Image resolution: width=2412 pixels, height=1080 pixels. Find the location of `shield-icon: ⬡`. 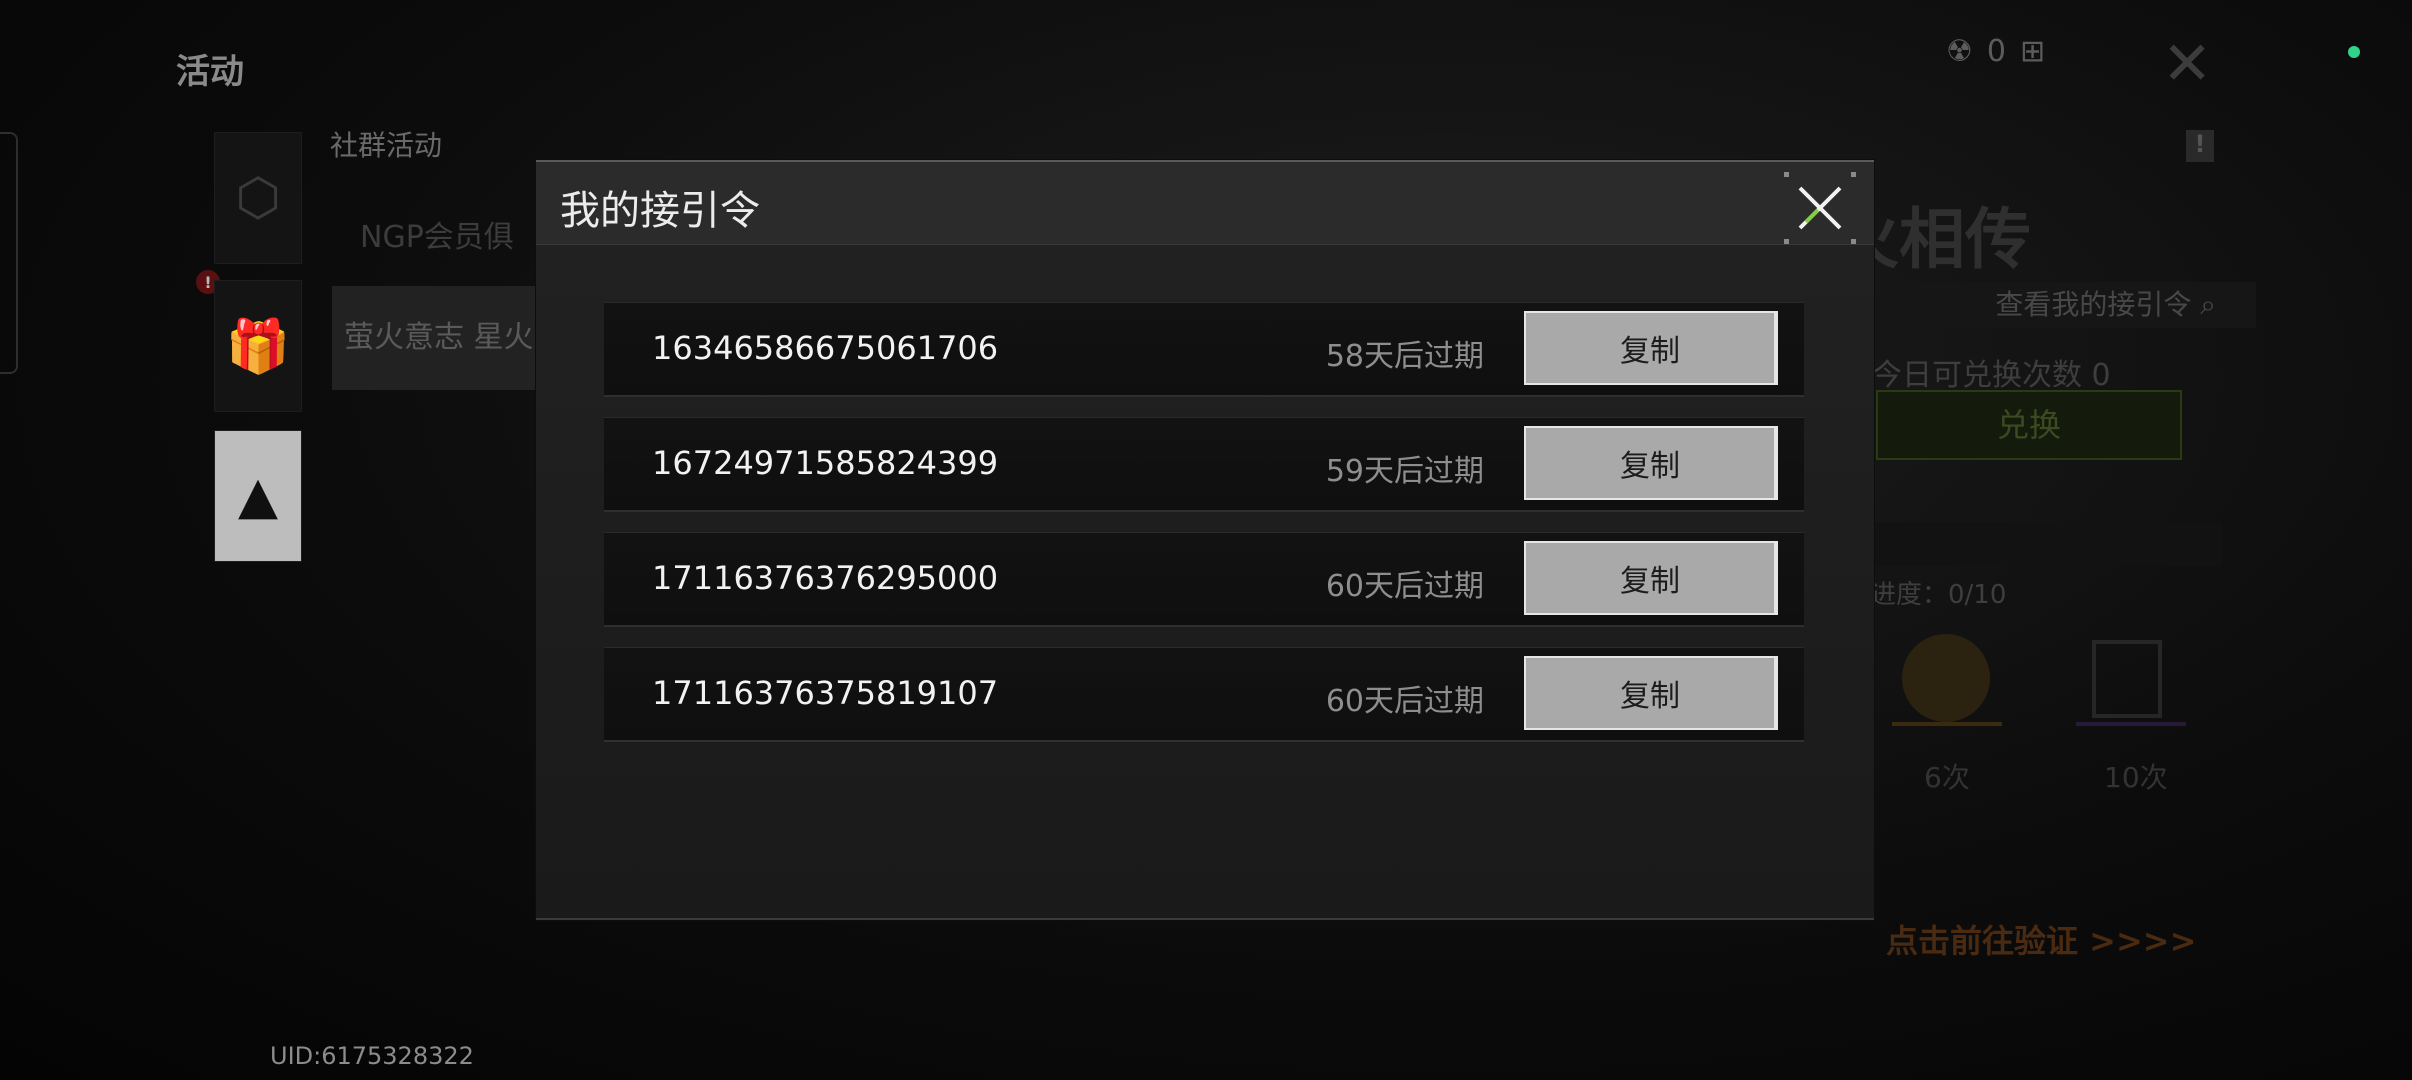

shield-icon: ⬡ is located at coordinates (258, 198).